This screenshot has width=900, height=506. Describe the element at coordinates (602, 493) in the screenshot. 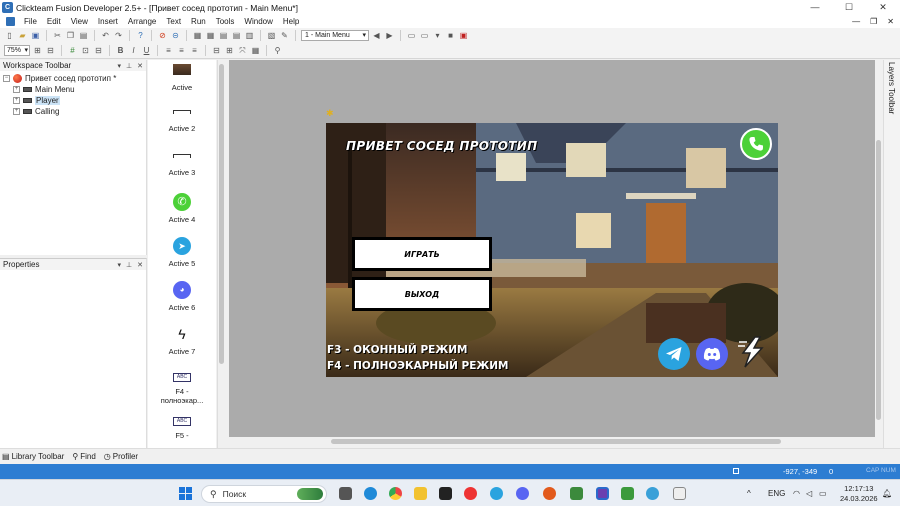

I see `clickteam-taskbar-icon` at that location.